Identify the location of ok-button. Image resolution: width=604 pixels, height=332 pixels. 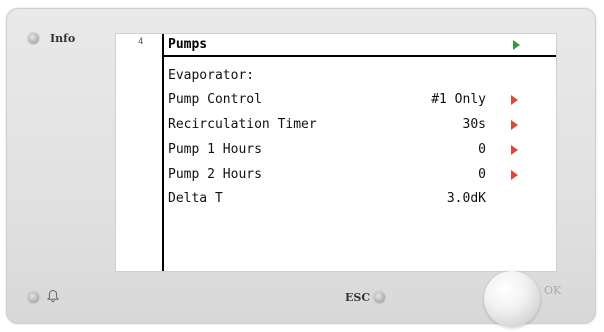
(512, 299).